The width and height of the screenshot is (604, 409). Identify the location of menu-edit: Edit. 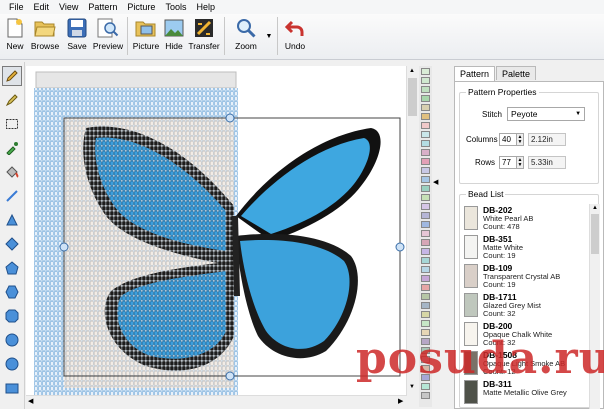
(42, 7).